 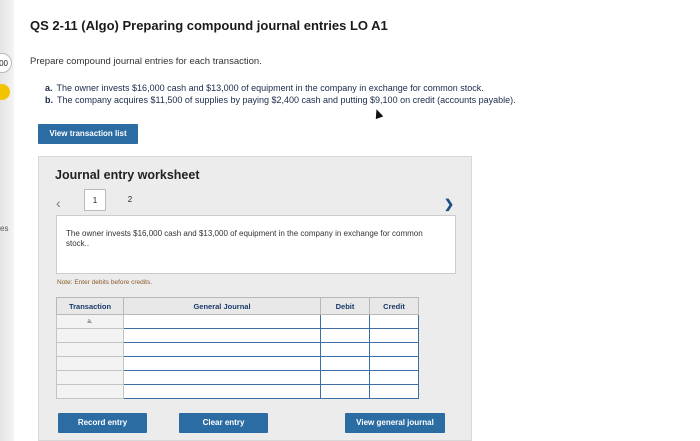 What do you see at coordinates (95, 200) in the screenshot?
I see `tab-1: 1` at bounding box center [95, 200].